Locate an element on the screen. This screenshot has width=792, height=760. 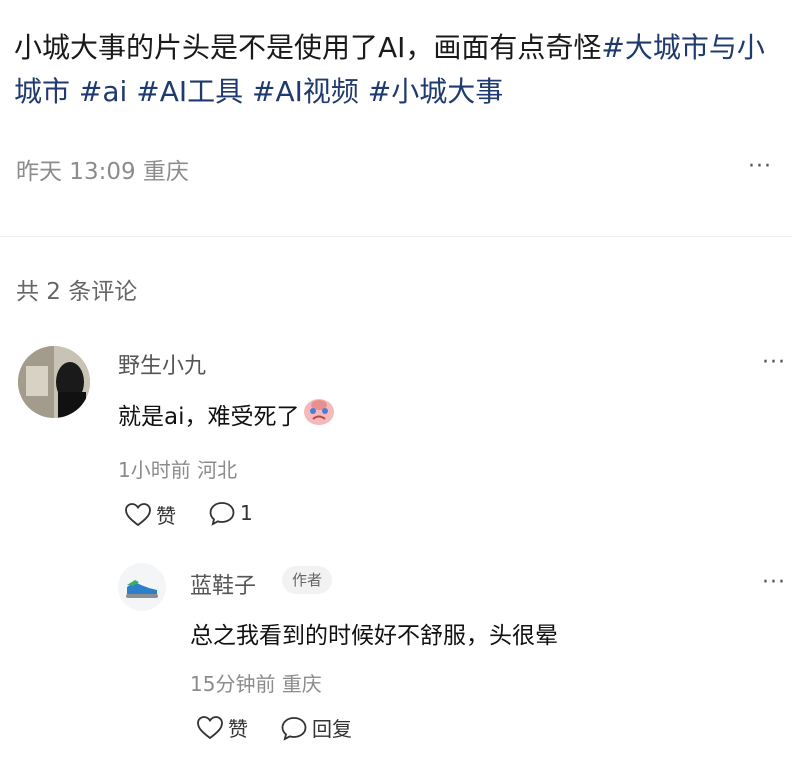
hashtag-link: #ai is located at coordinates (103, 91).